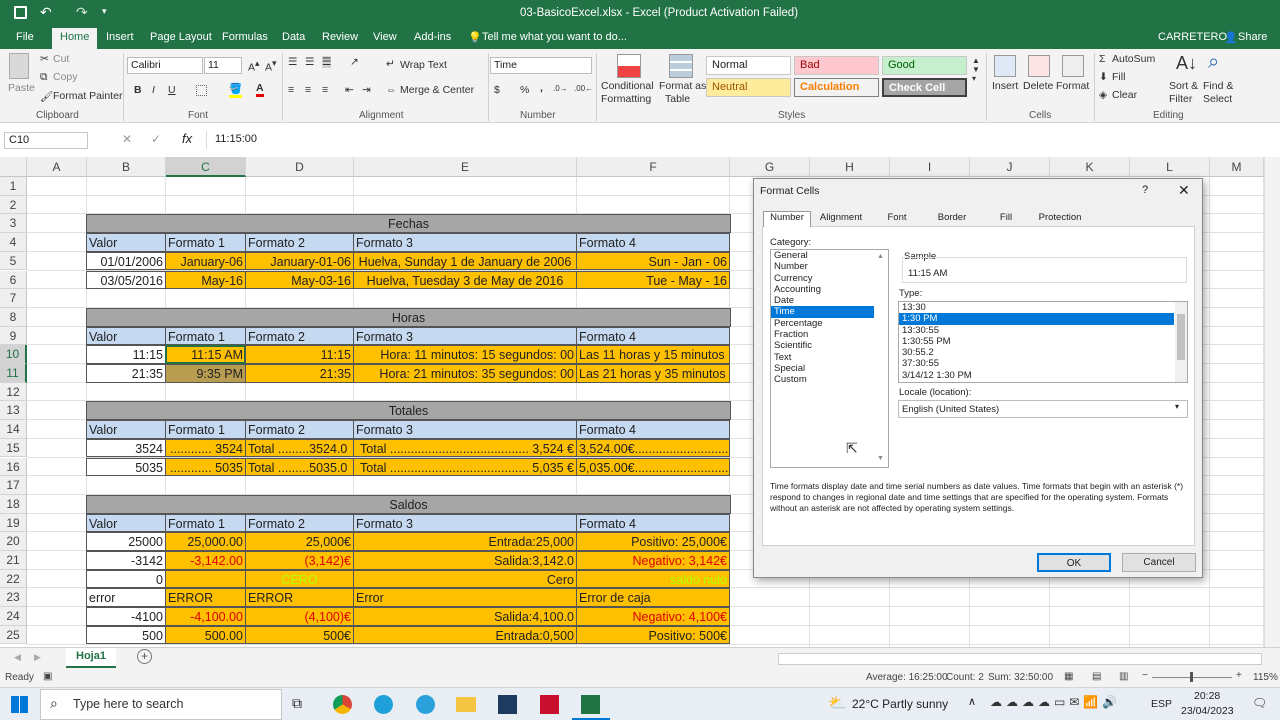 This screenshot has height=720, width=1280. Describe the element at coordinates (432, 37) in the screenshot. I see `tab-add-ins: Add-ins` at that location.